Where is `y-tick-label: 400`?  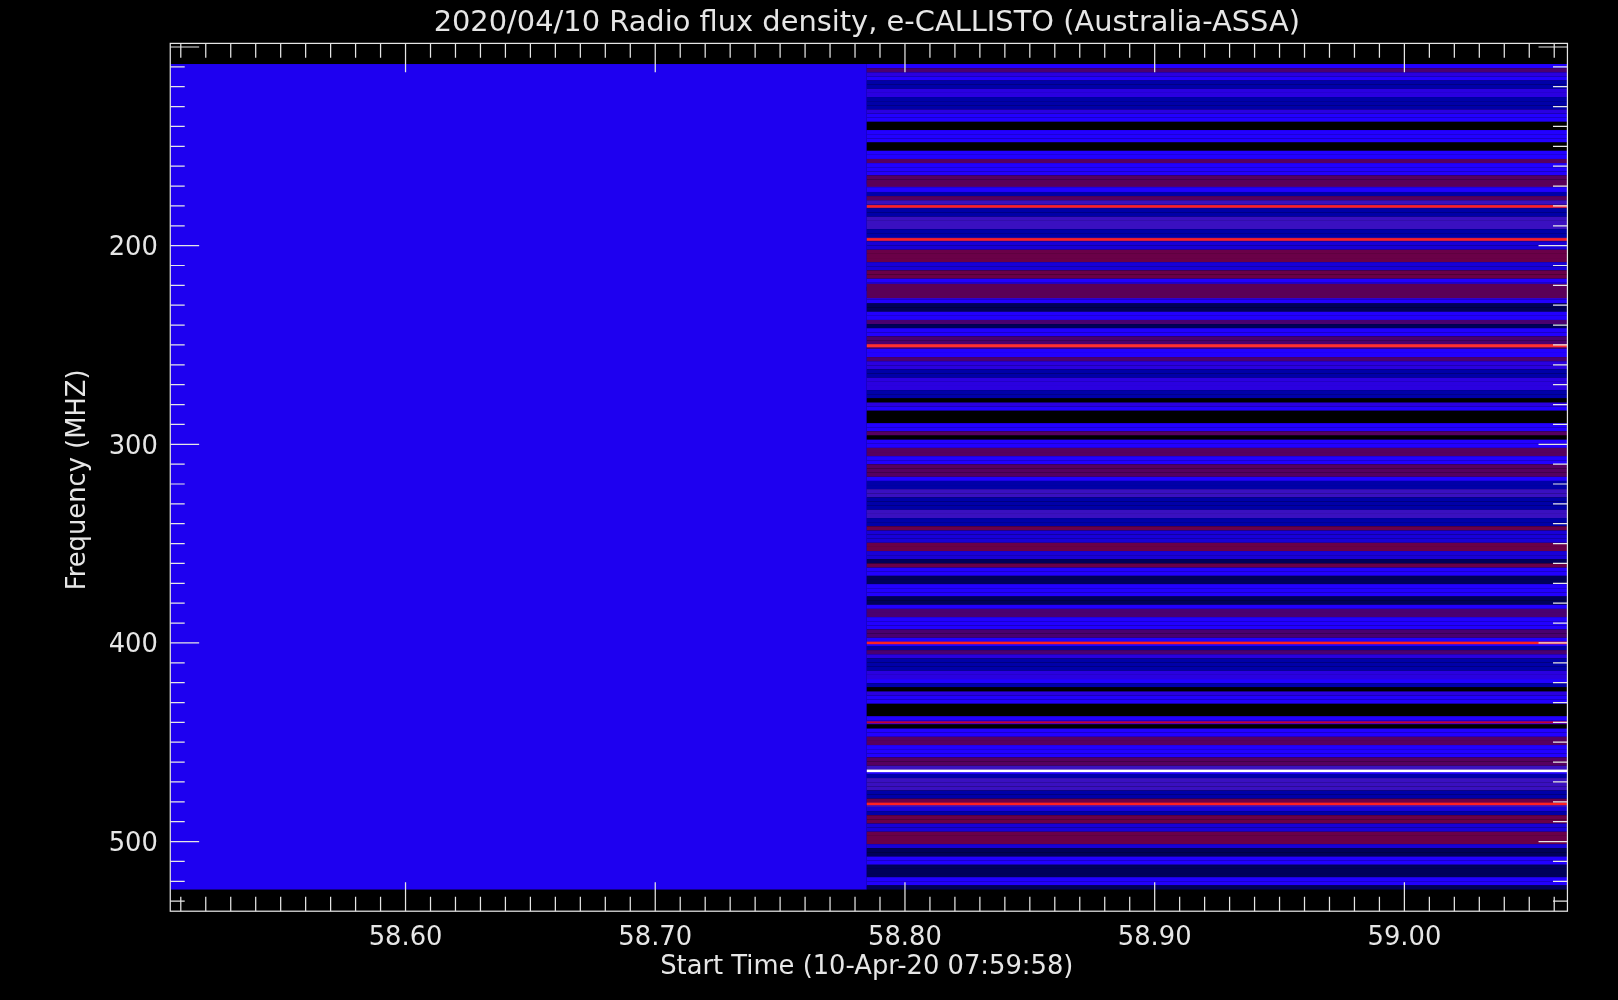
y-tick-label: 400 is located at coordinates (133, 643).